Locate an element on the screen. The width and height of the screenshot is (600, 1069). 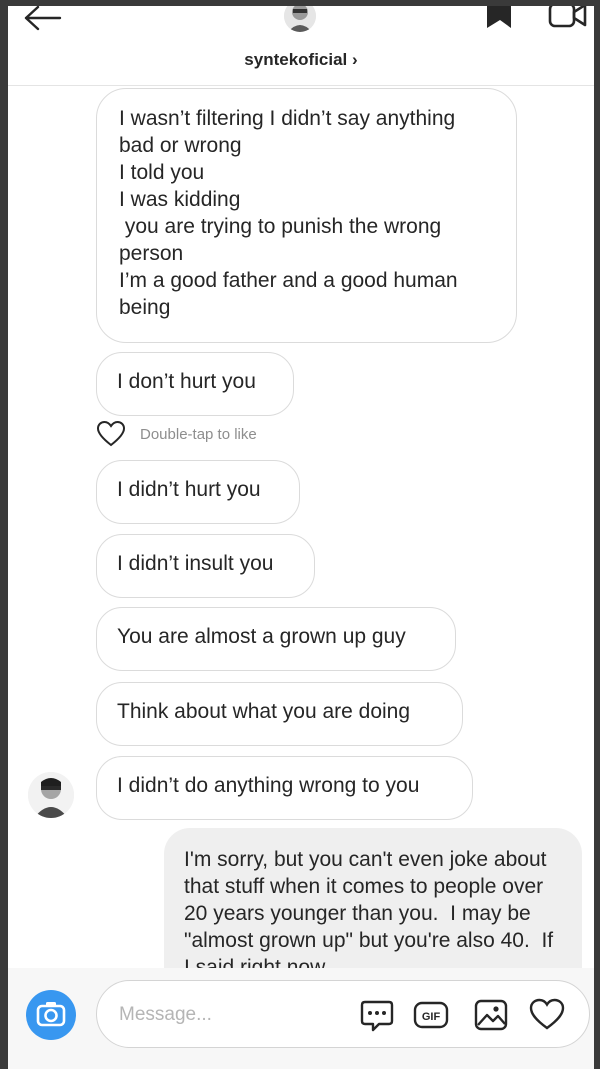
chat-header: syntekoficial › is located at coordinates (301, 46).